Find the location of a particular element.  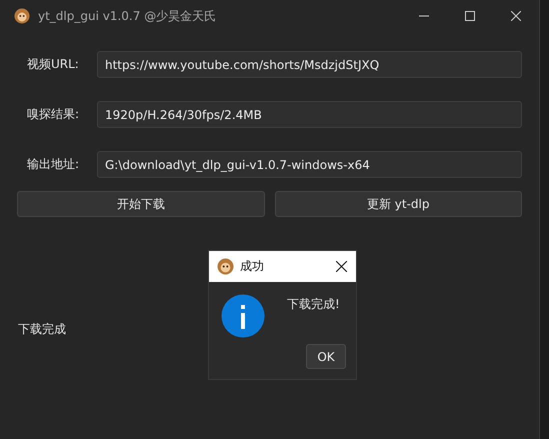

text-field: https://www.youtube.com/shorts/MsdzjdStJXQ is located at coordinates (309, 64).